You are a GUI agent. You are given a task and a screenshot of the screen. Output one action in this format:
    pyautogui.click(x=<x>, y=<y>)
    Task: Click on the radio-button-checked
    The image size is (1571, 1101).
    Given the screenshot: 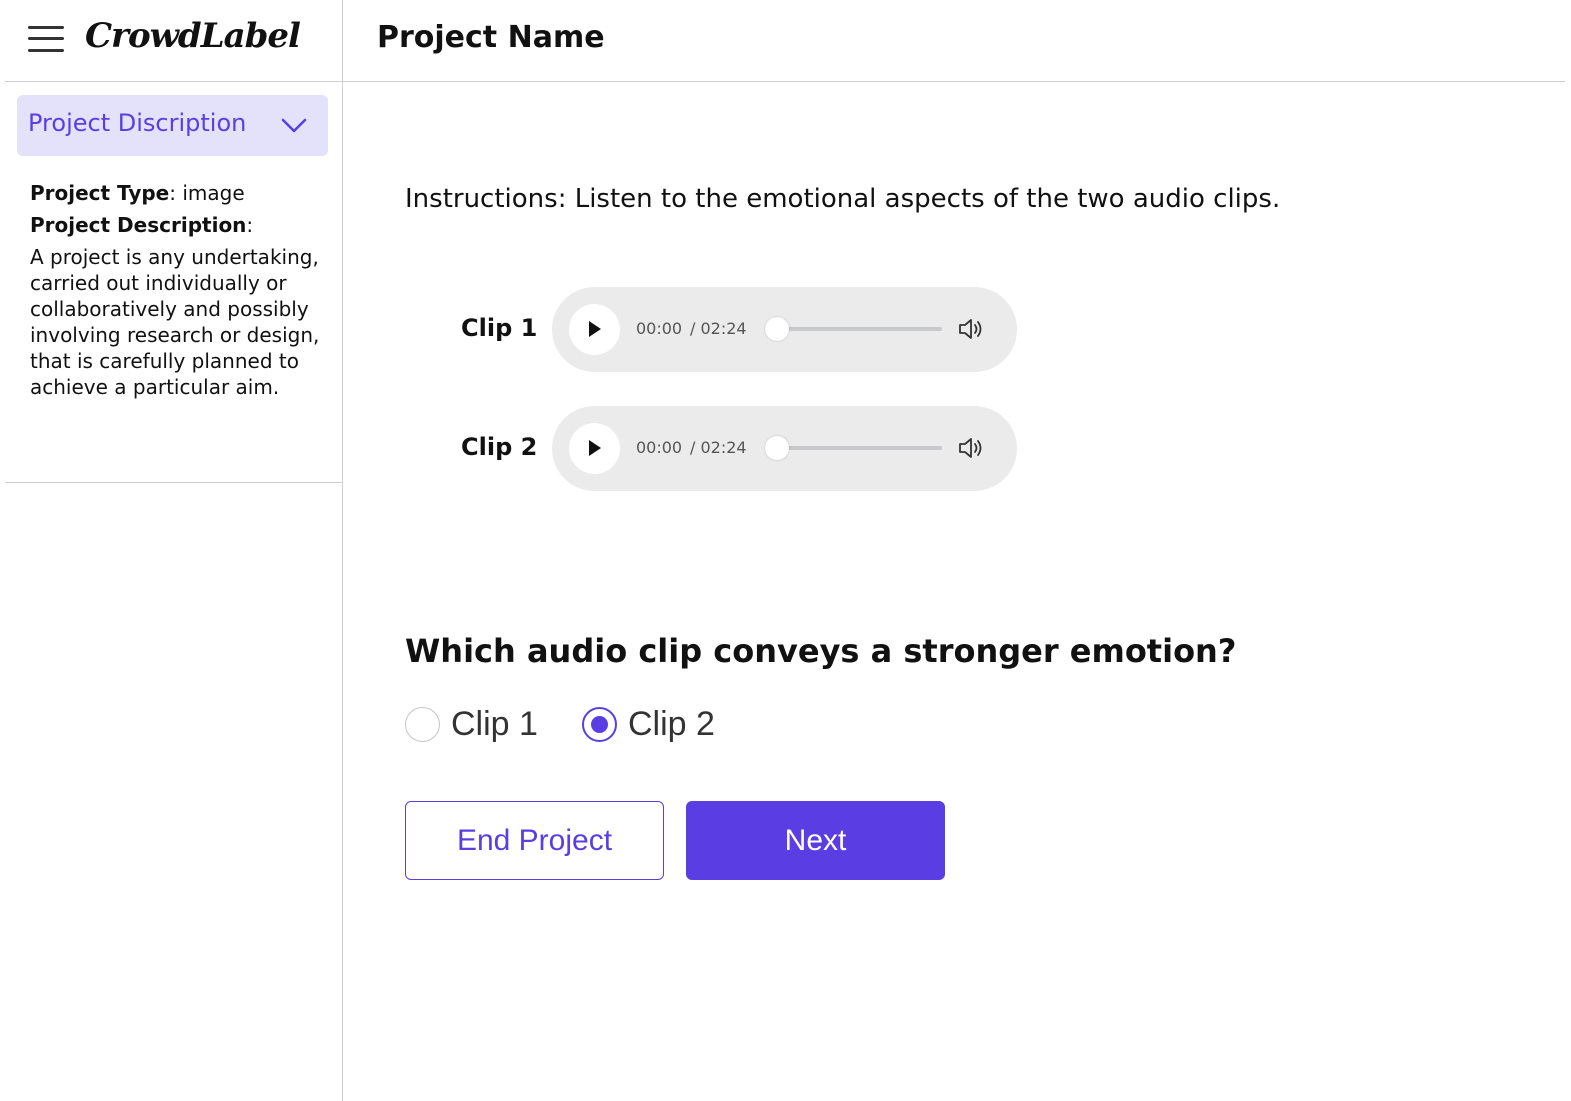 What is the action you would take?
    pyautogui.click(x=599, y=724)
    